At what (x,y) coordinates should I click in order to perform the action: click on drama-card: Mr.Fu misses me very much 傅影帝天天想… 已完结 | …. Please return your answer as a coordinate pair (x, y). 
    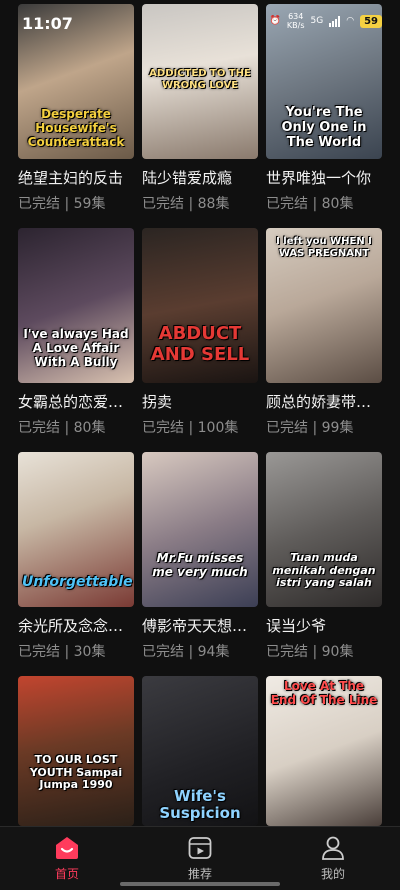
    Looking at the image, I should click on (200, 556).